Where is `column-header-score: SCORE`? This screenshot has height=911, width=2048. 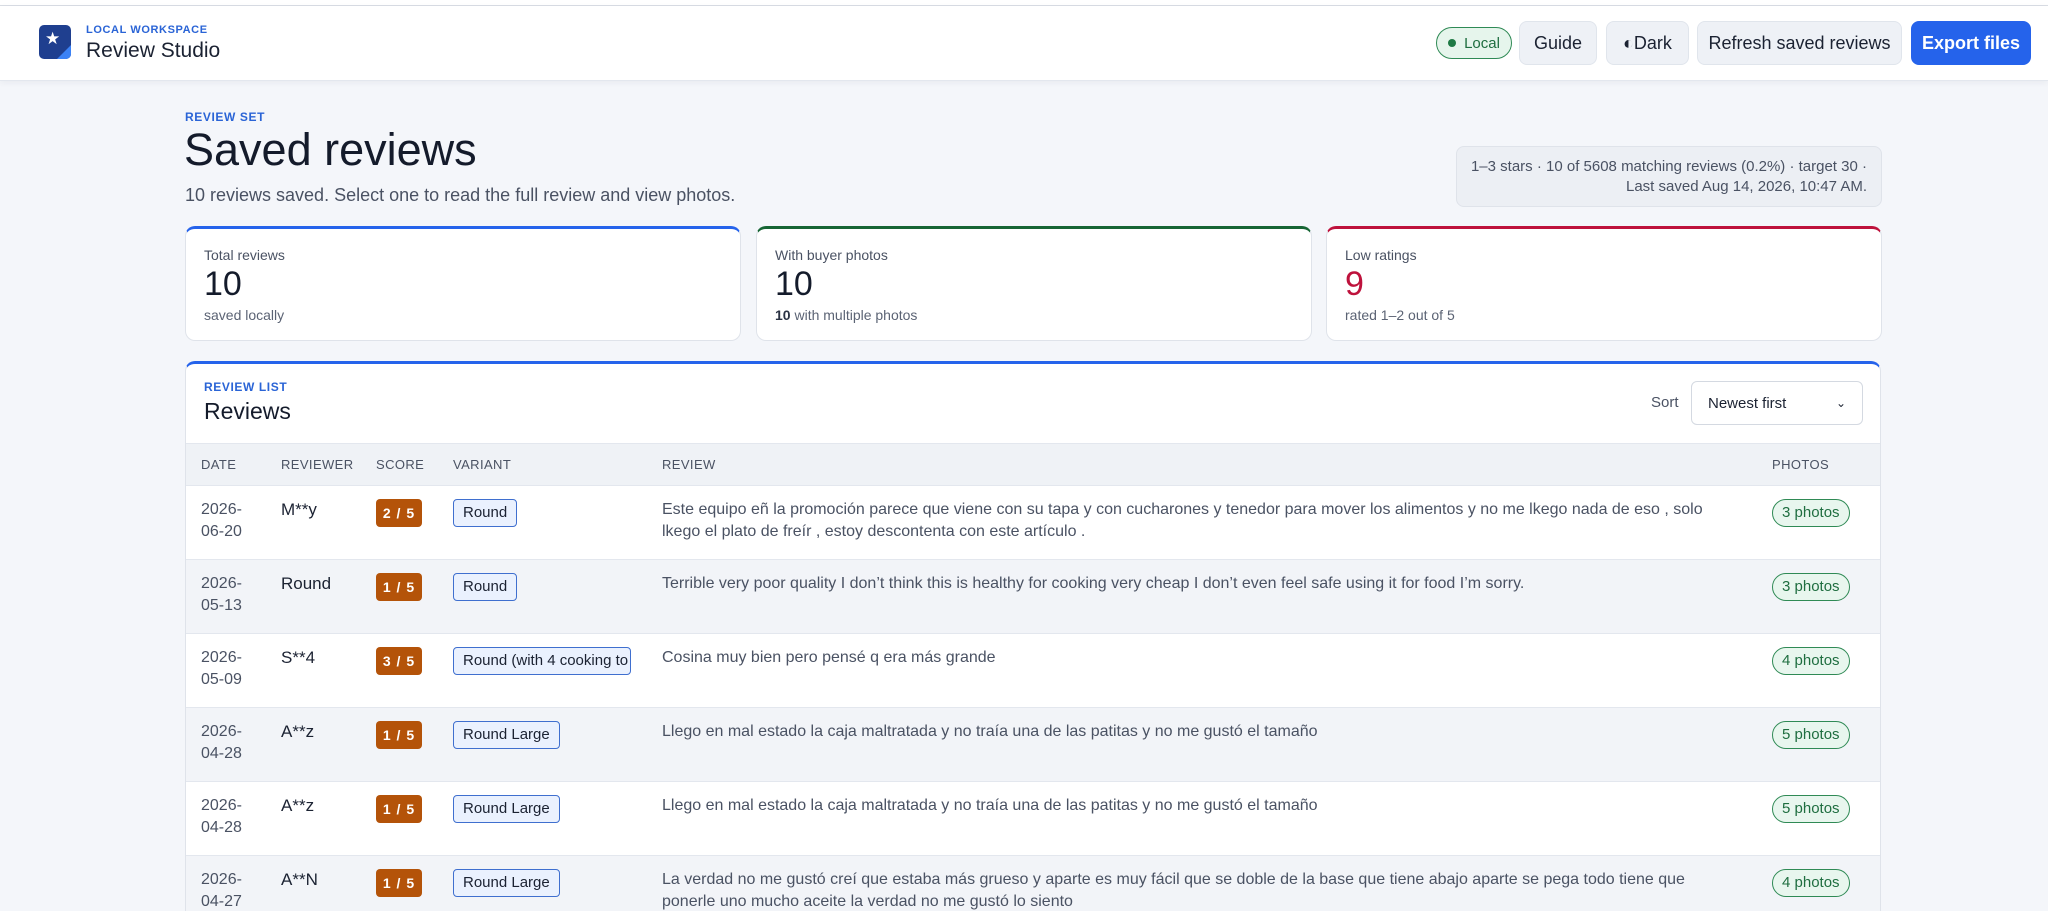 column-header-score: SCORE is located at coordinates (414, 464).